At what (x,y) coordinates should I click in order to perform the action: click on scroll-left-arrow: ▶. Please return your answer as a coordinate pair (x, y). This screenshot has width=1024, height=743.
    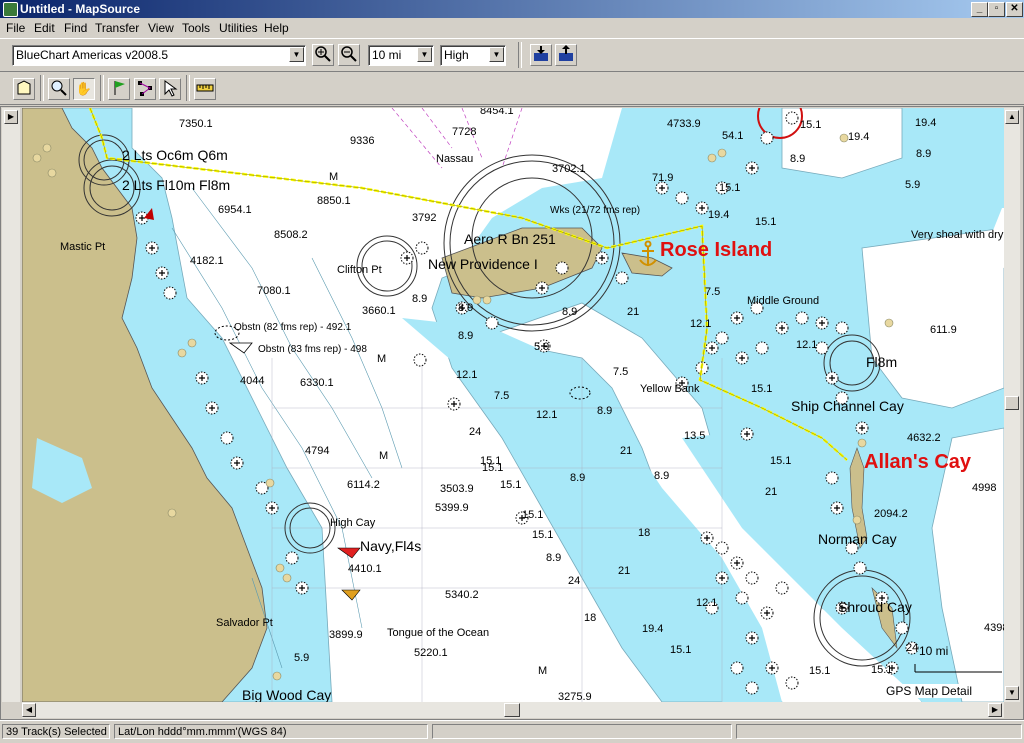
    Looking at the image, I should click on (11, 117).